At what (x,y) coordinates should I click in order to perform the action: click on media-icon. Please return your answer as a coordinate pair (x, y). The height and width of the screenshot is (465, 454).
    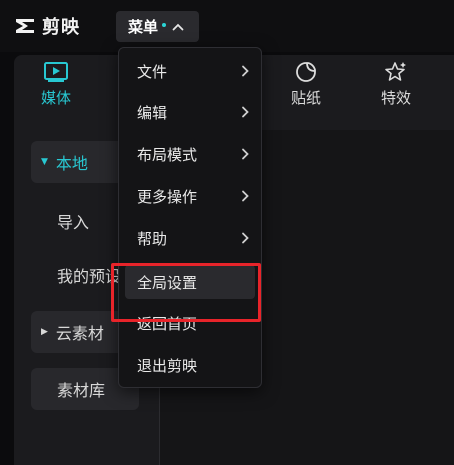
    Looking at the image, I should click on (56, 72).